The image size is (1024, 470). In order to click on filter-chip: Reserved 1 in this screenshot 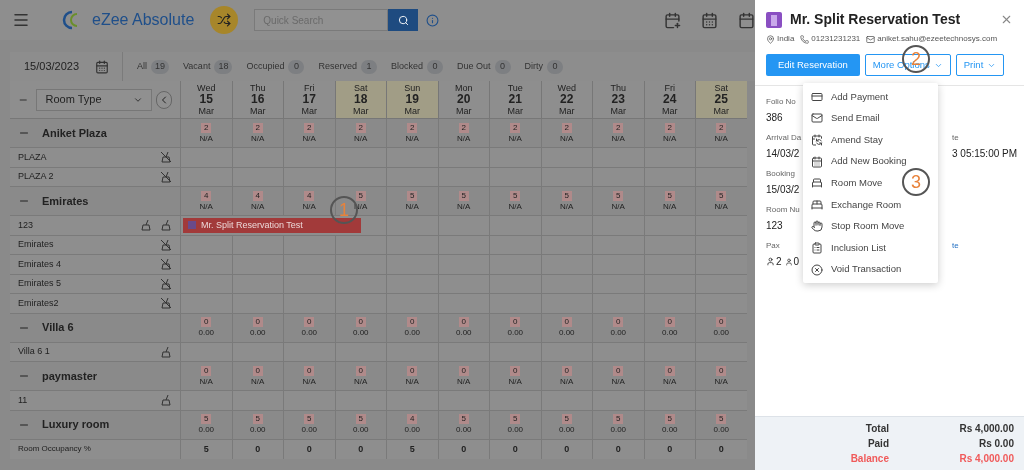, I will do `click(347, 66)`.